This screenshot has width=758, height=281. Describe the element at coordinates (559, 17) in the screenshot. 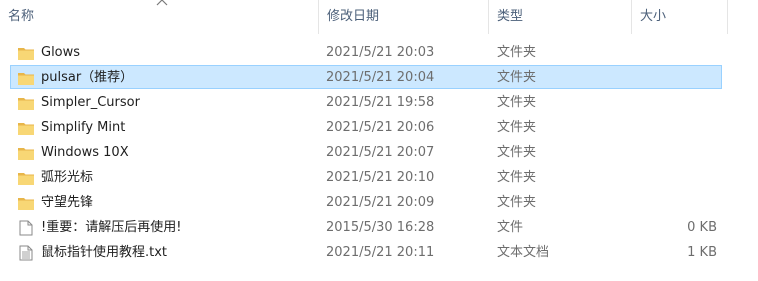

I see `column-header-type: 类型` at that location.